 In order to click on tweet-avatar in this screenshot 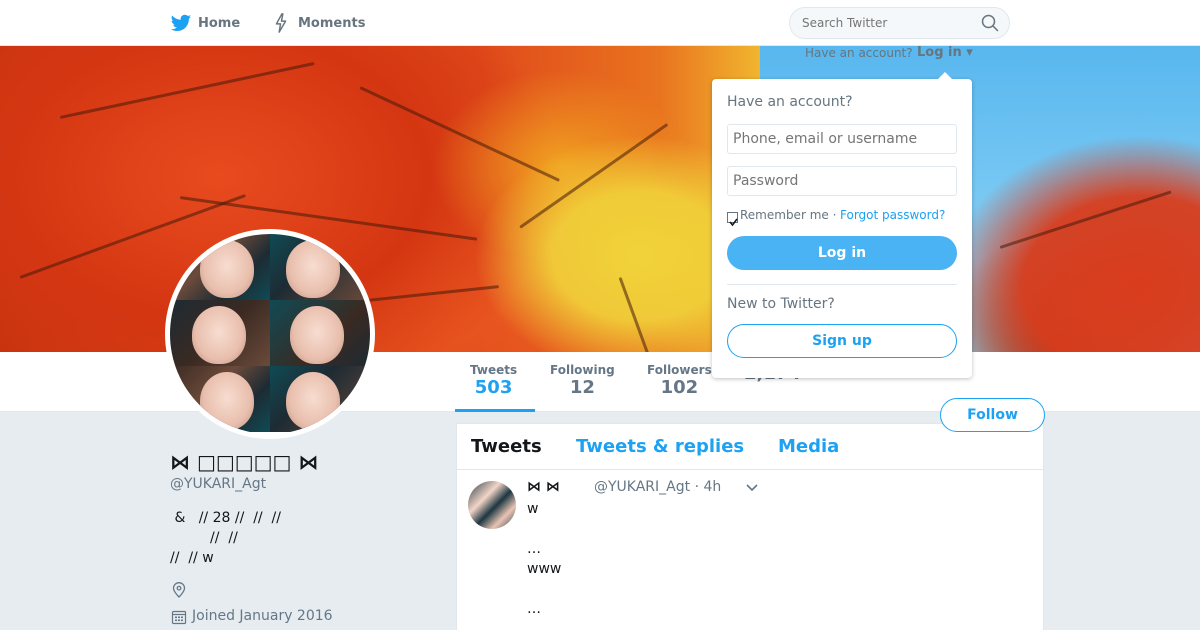, I will do `click(492, 505)`.